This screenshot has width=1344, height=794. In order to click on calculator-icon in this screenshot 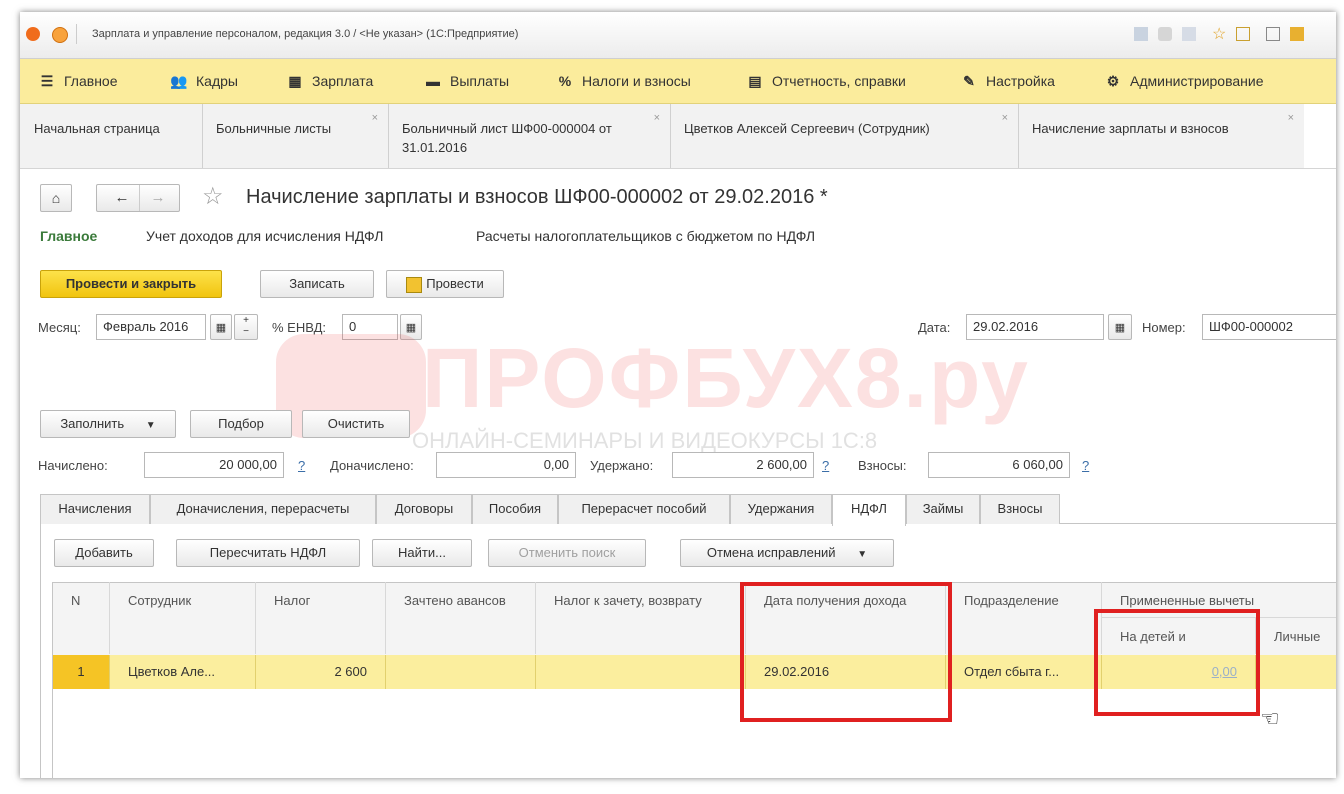, I will do `click(1297, 34)`.